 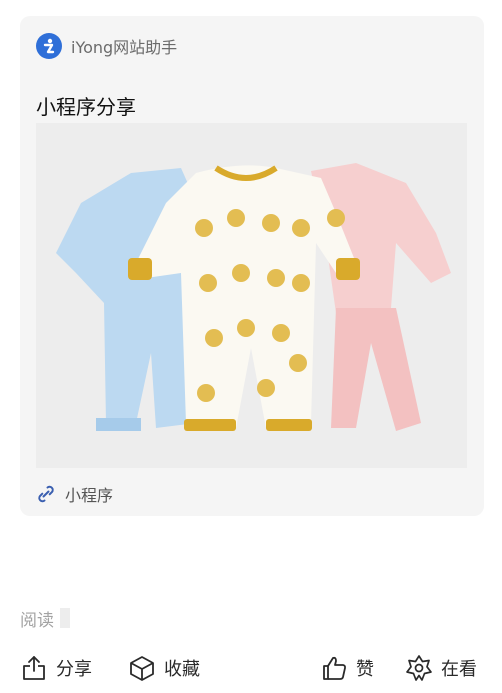 I want to click on app-logo-icon, so click(x=49, y=46).